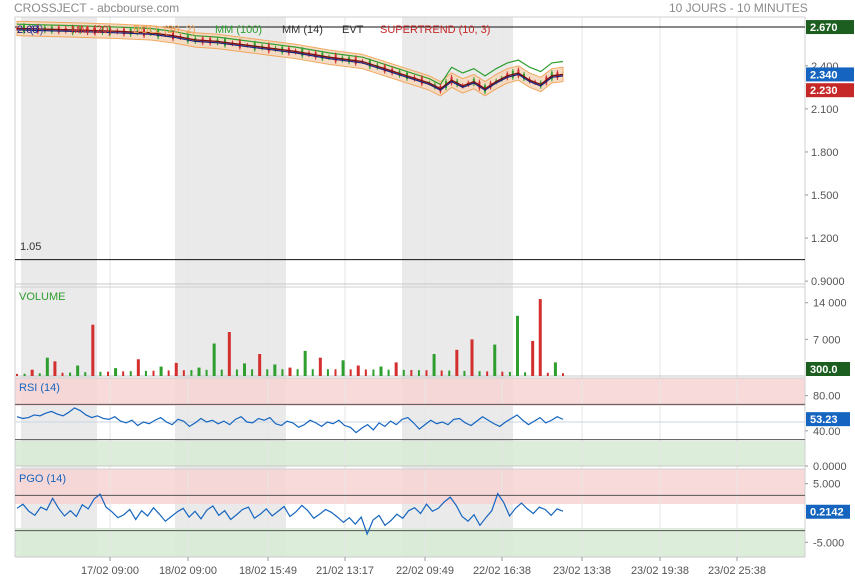 Image resolution: width=855 pixels, height=580 pixels. I want to click on rsi-panel-title: RSI (14), so click(39, 388).